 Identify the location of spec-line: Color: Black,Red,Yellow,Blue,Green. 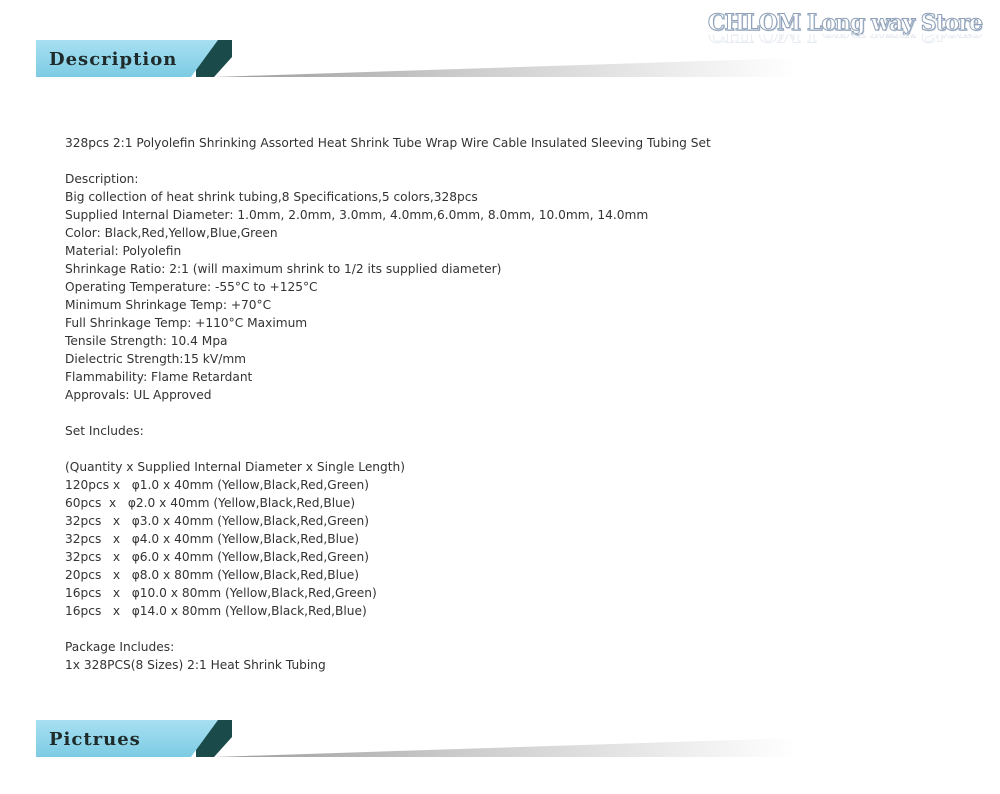
(171, 233).